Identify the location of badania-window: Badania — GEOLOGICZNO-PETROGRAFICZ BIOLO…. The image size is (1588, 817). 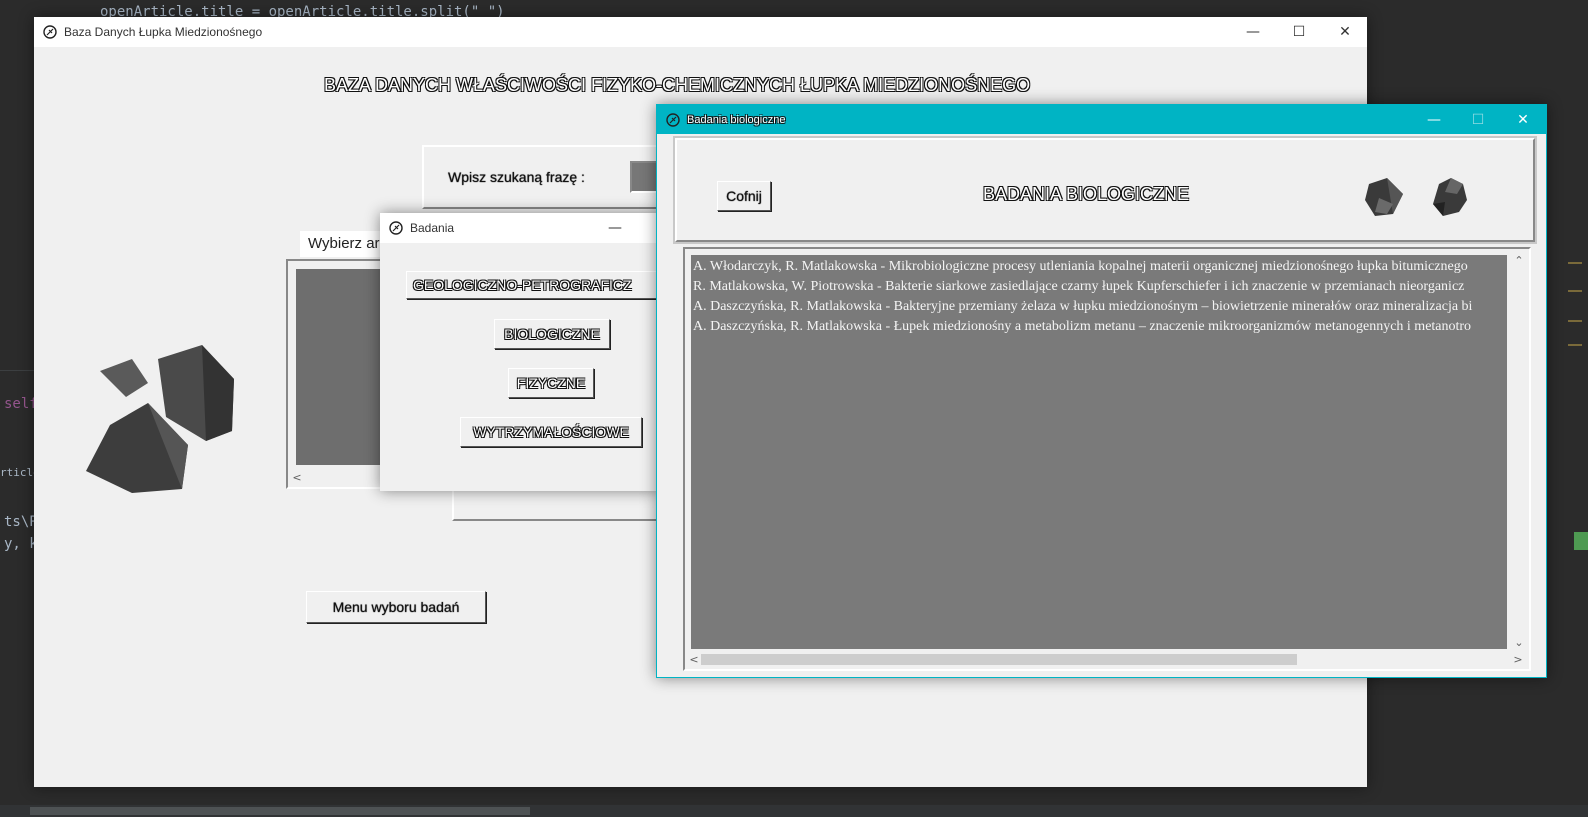
(523, 352).